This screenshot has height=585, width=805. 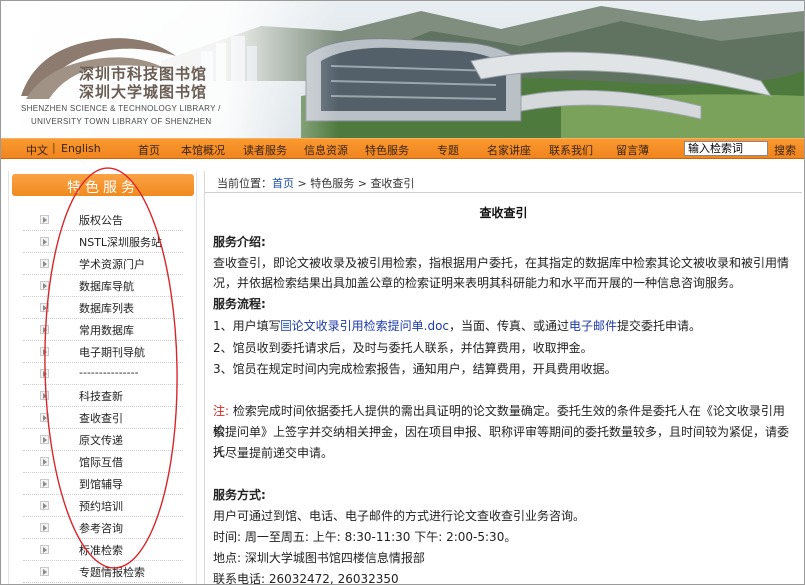 I want to click on sidebar-item-academic-portal: 学术资源门户, so click(x=103, y=264).